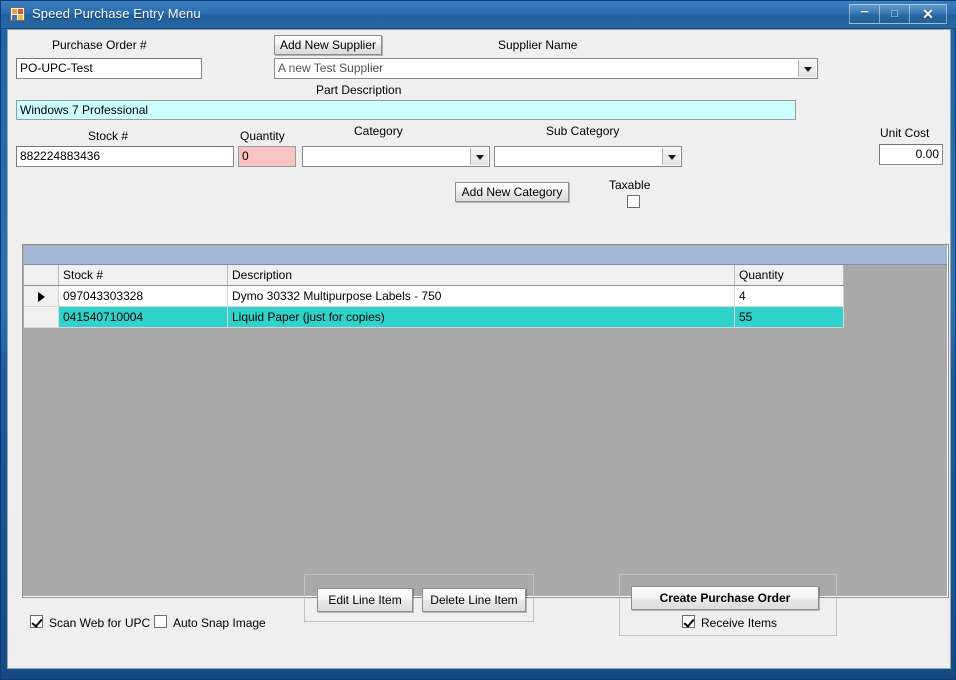  I want to click on line-item-actions-group: Edit Line Item Delete Line Item, so click(419, 598).